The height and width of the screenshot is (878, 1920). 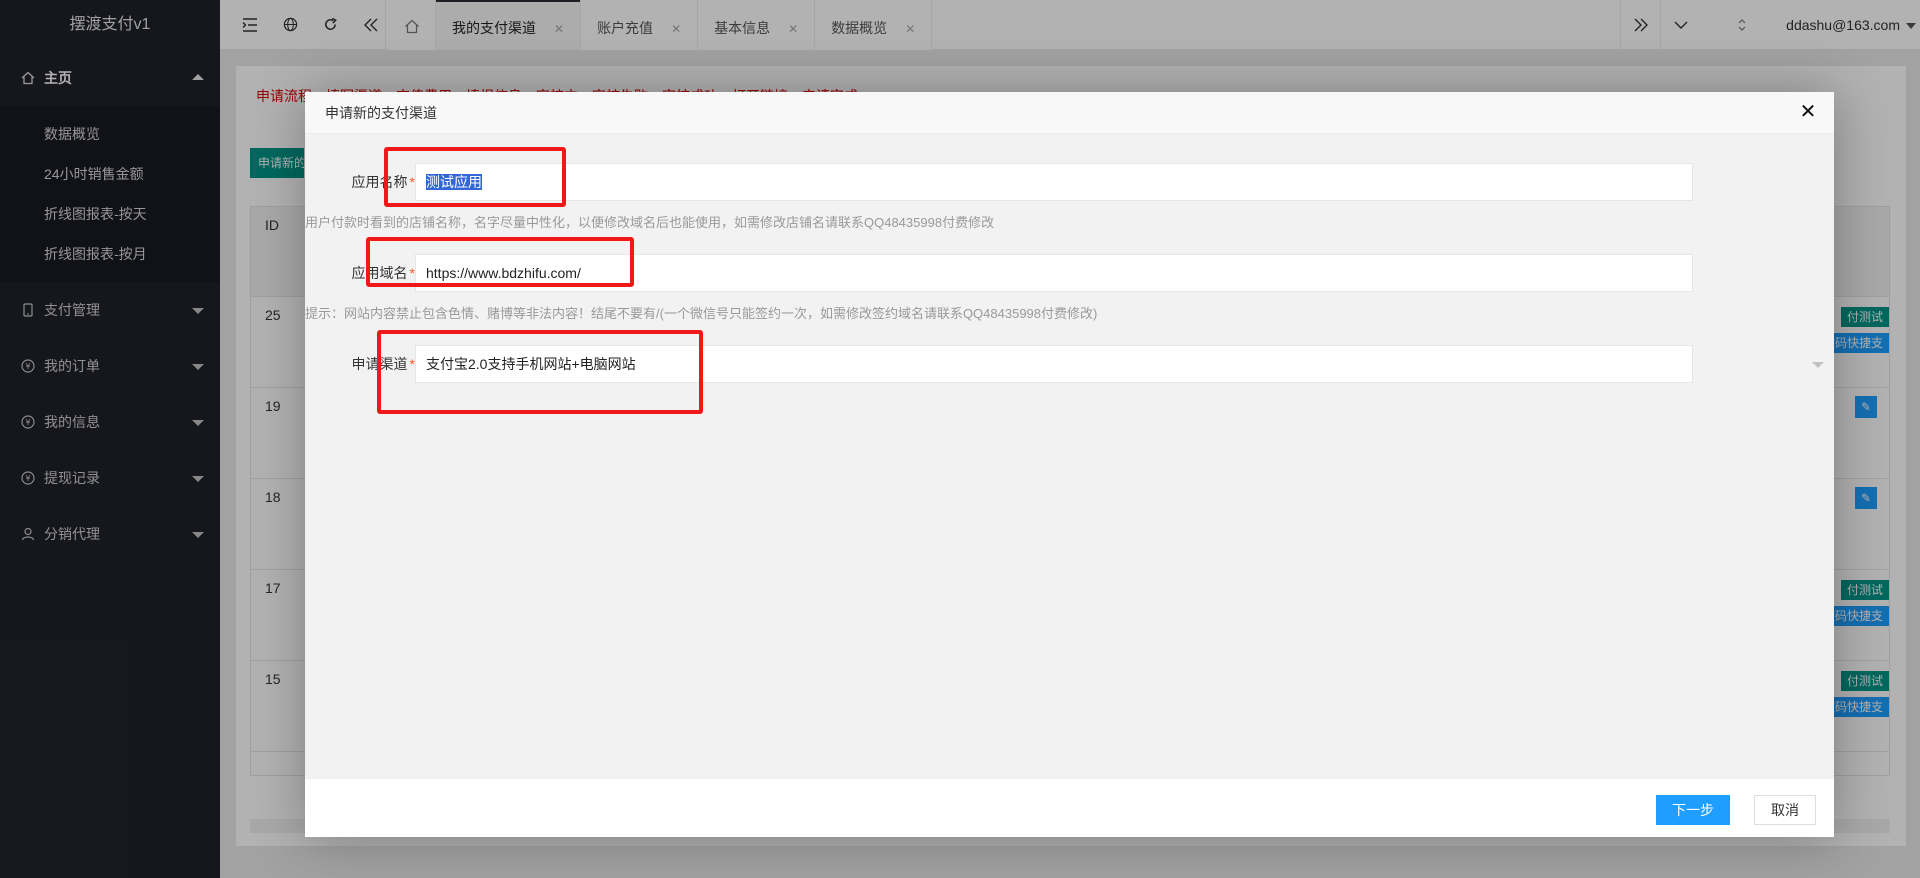 I want to click on next-step-button: 下一步, so click(x=1693, y=810).